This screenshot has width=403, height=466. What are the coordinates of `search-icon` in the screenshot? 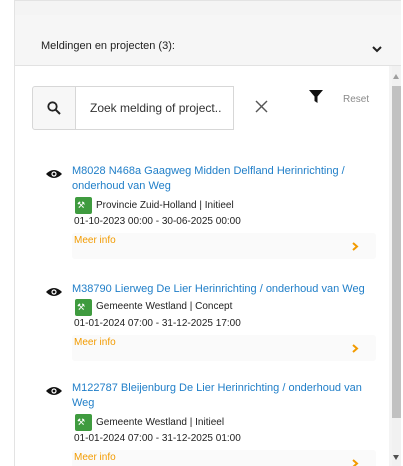 It's located at (54, 108).